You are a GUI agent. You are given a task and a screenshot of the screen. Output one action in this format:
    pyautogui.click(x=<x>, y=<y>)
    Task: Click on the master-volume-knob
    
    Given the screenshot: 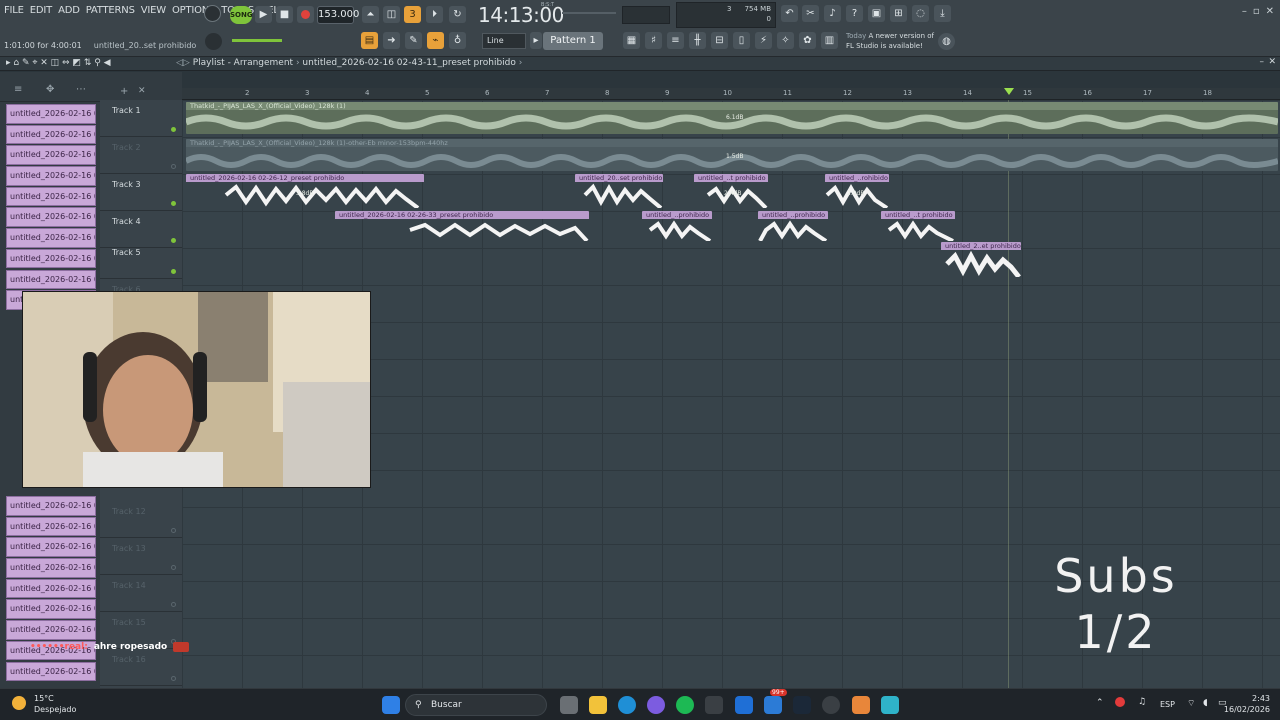 What is the action you would take?
    pyautogui.click(x=212, y=13)
    